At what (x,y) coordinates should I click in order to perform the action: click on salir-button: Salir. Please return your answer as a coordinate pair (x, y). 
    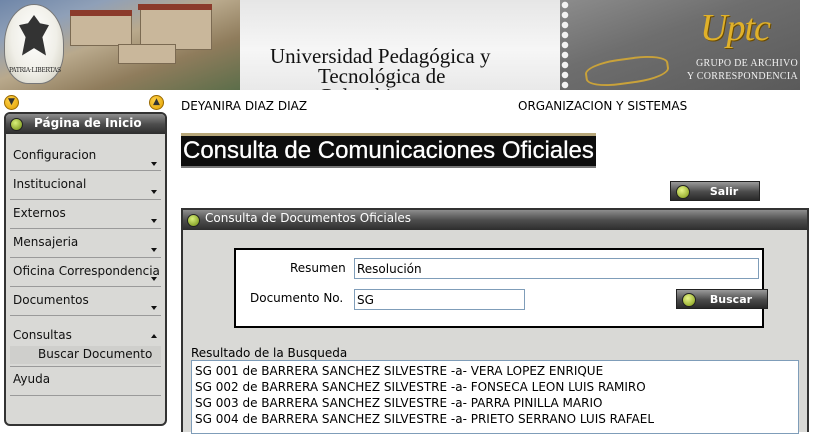
    Looking at the image, I should click on (715, 191).